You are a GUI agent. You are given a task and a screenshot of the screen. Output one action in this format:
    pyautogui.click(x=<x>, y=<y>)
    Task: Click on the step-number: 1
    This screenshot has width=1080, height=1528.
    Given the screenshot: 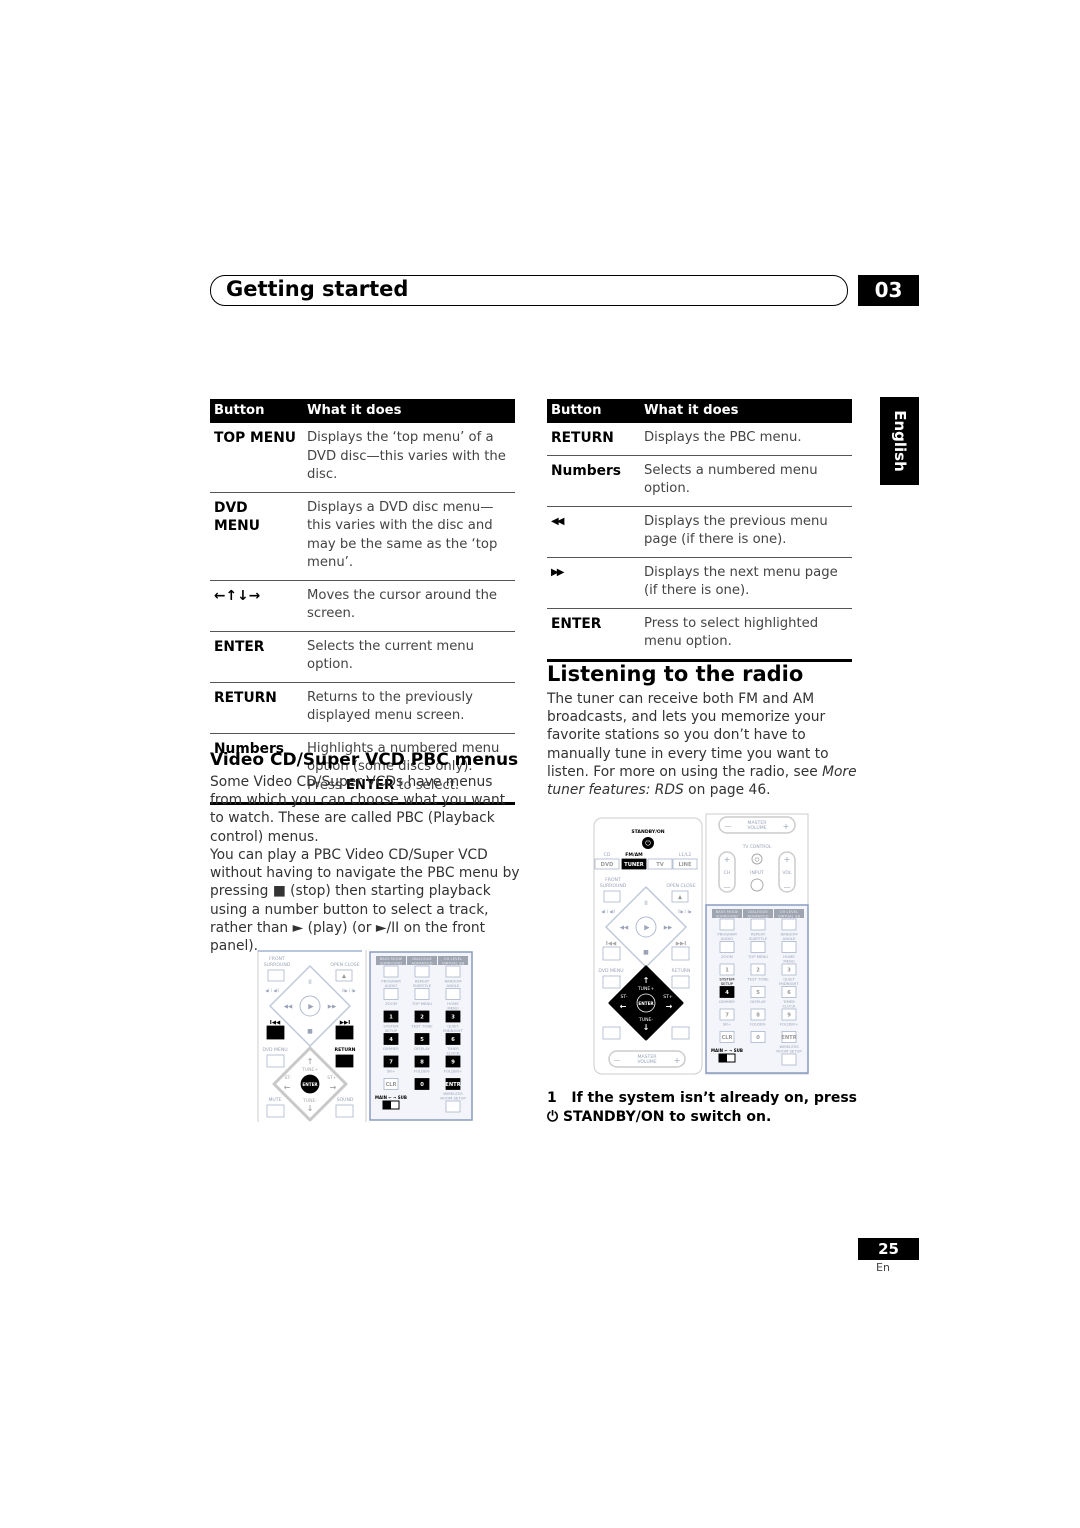 What is the action you would take?
    pyautogui.click(x=552, y=1098)
    